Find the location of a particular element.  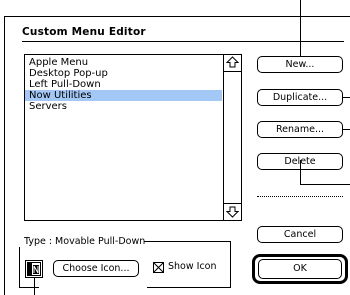

list-item-servers: Servers is located at coordinates (123, 106).